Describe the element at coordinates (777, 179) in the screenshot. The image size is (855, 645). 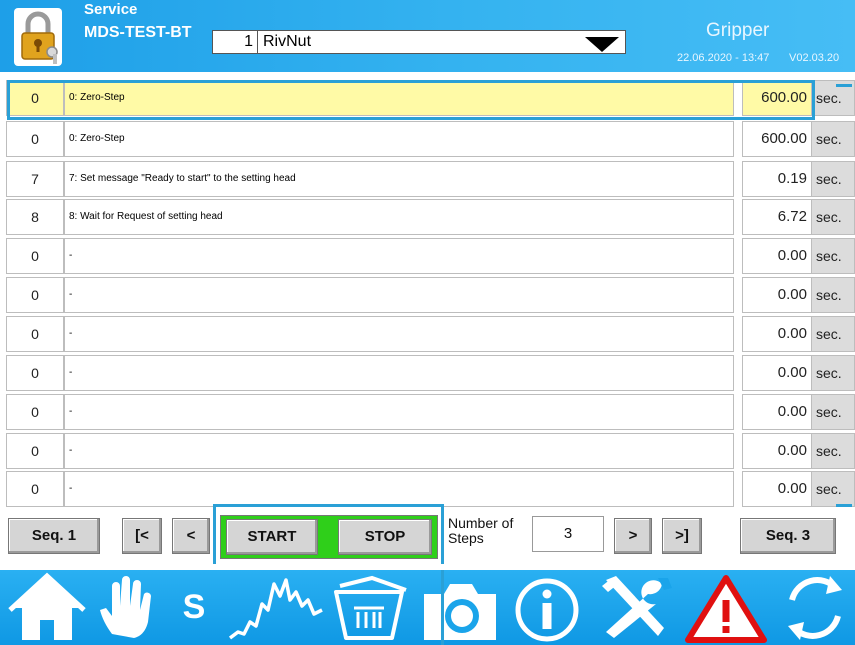
I see `step-time: 0.19` at that location.